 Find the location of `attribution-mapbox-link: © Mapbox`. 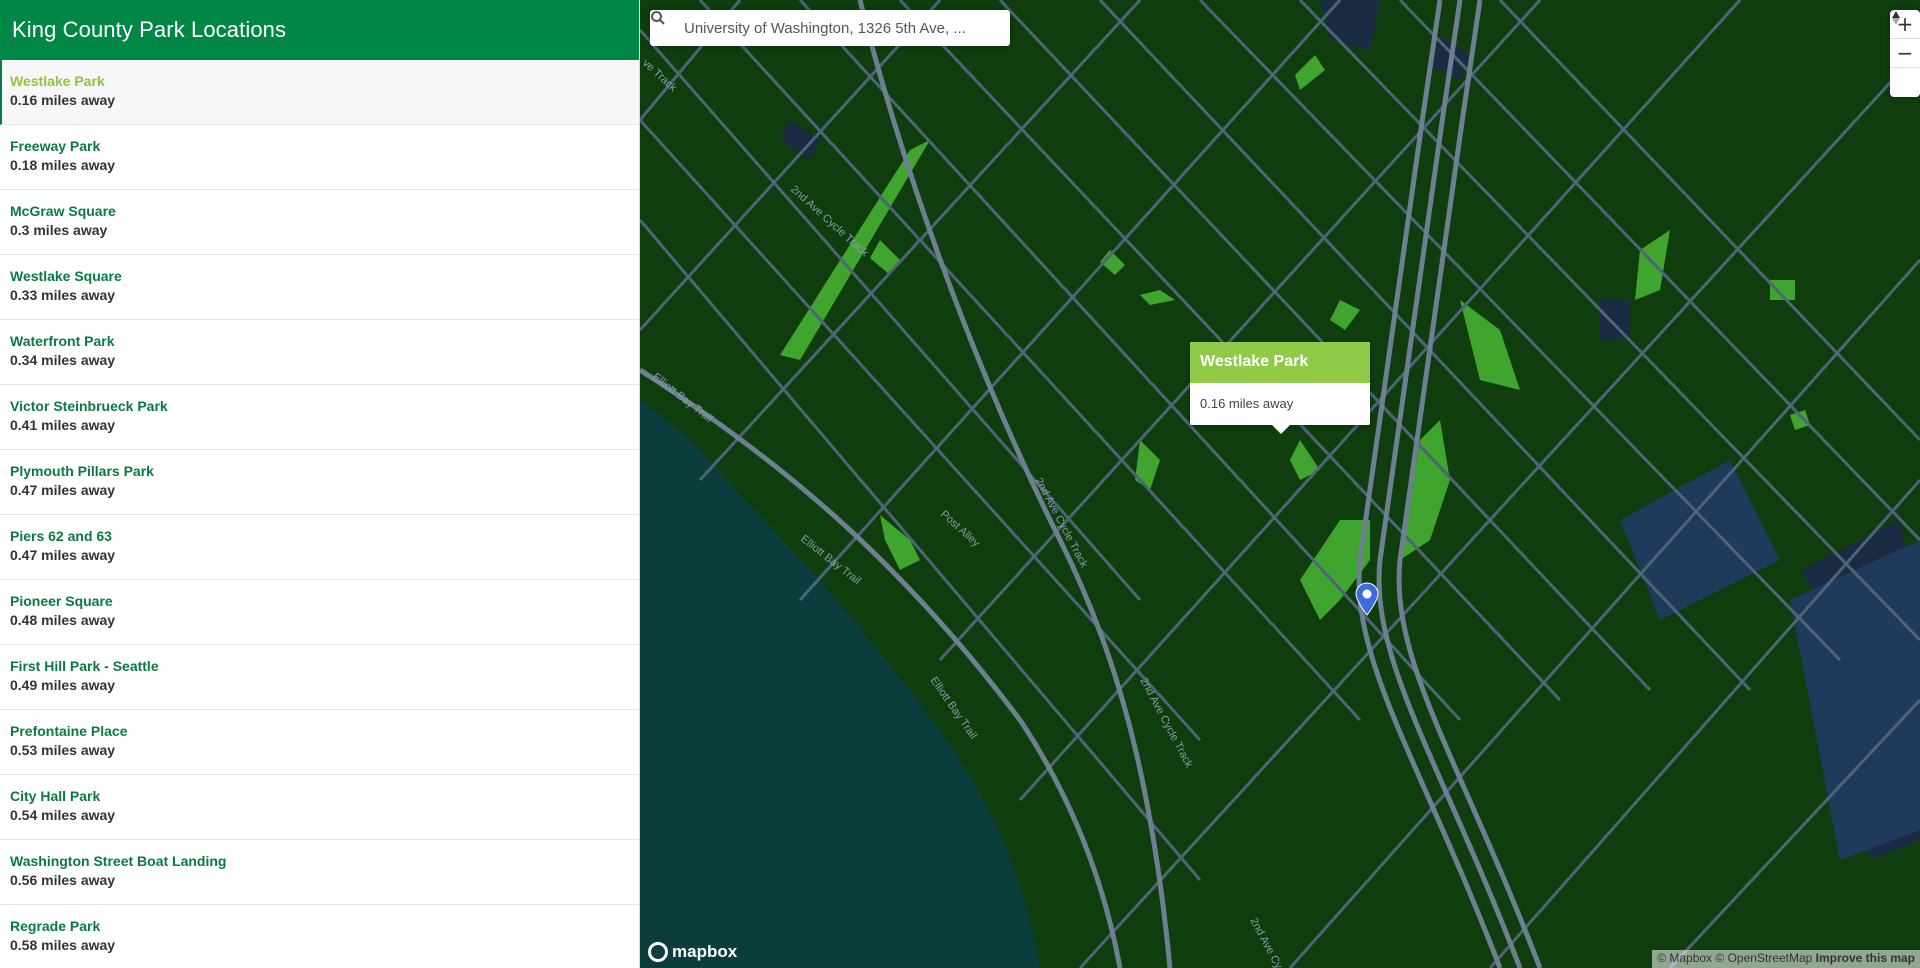

attribution-mapbox-link: © Mapbox is located at coordinates (1684, 958).